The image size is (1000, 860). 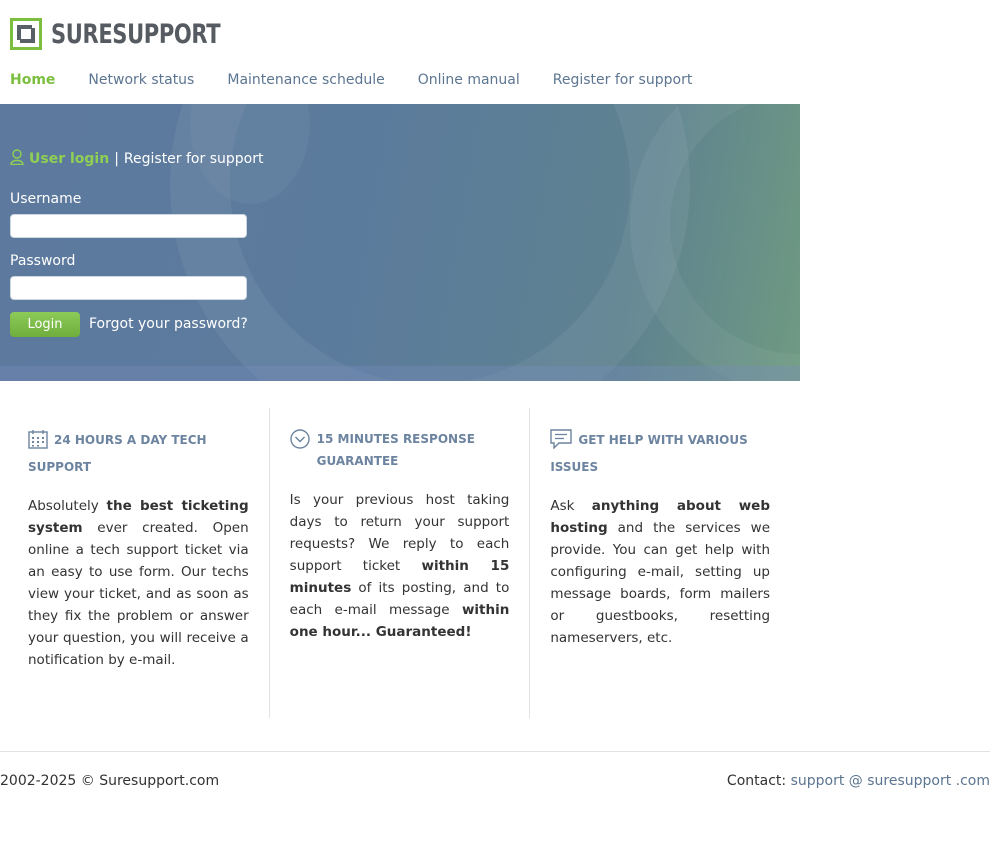 I want to click on user-icon, so click(x=17, y=159).